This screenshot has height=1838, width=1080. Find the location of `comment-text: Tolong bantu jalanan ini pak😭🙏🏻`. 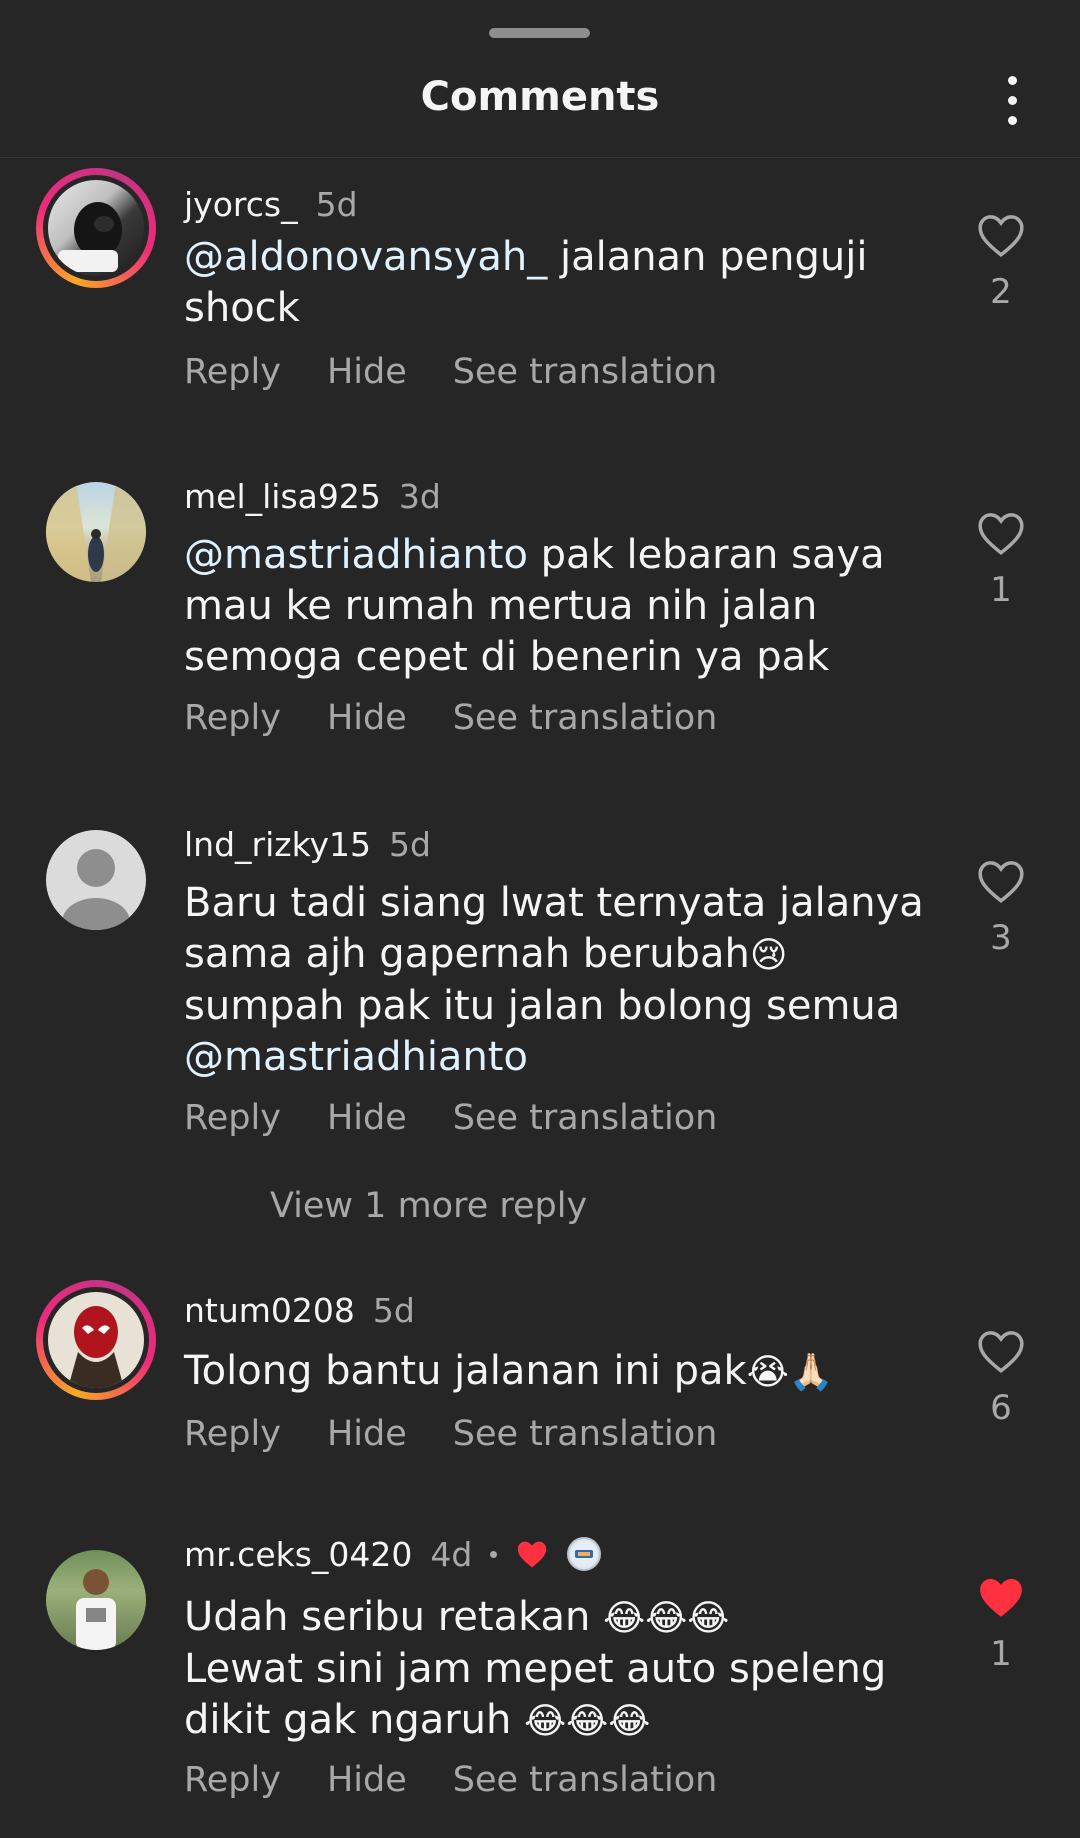

comment-text: Tolong bantu jalanan ini pak😭🙏🏻 is located at coordinates (554, 1372).